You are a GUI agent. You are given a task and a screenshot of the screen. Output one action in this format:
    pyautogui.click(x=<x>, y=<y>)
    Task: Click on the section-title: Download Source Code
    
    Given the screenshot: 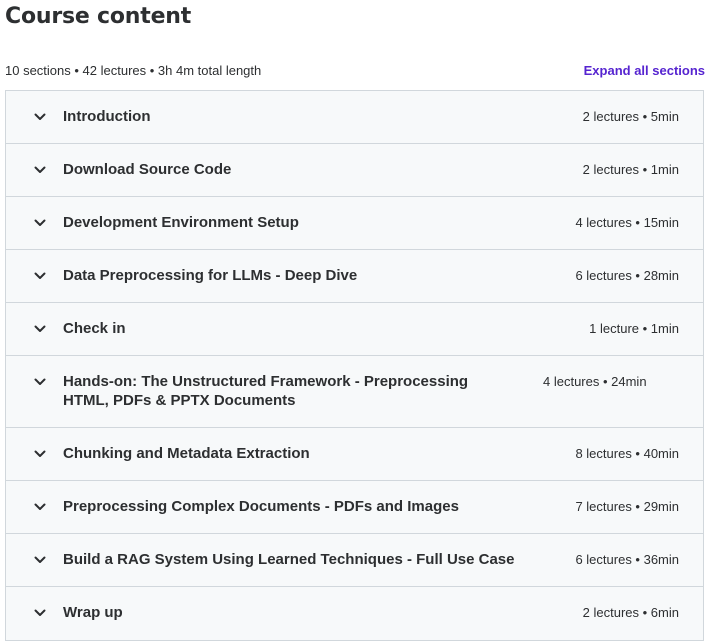 What is the action you would take?
    pyautogui.click(x=147, y=169)
    